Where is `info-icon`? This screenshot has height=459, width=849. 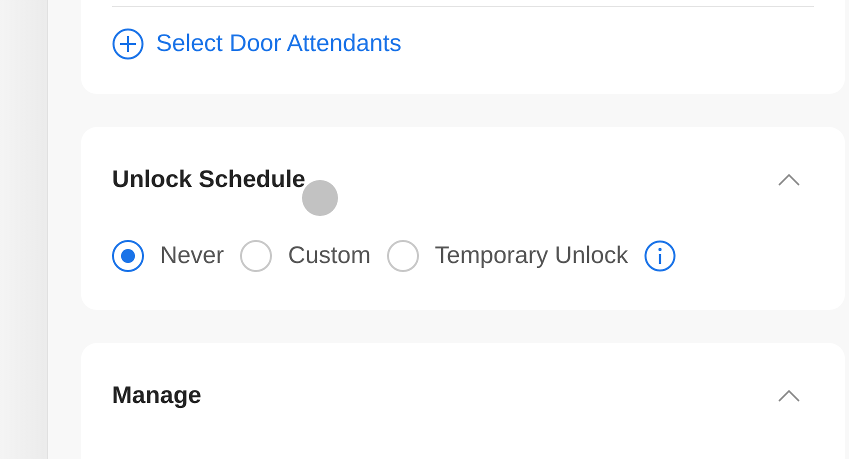
info-icon is located at coordinates (660, 256).